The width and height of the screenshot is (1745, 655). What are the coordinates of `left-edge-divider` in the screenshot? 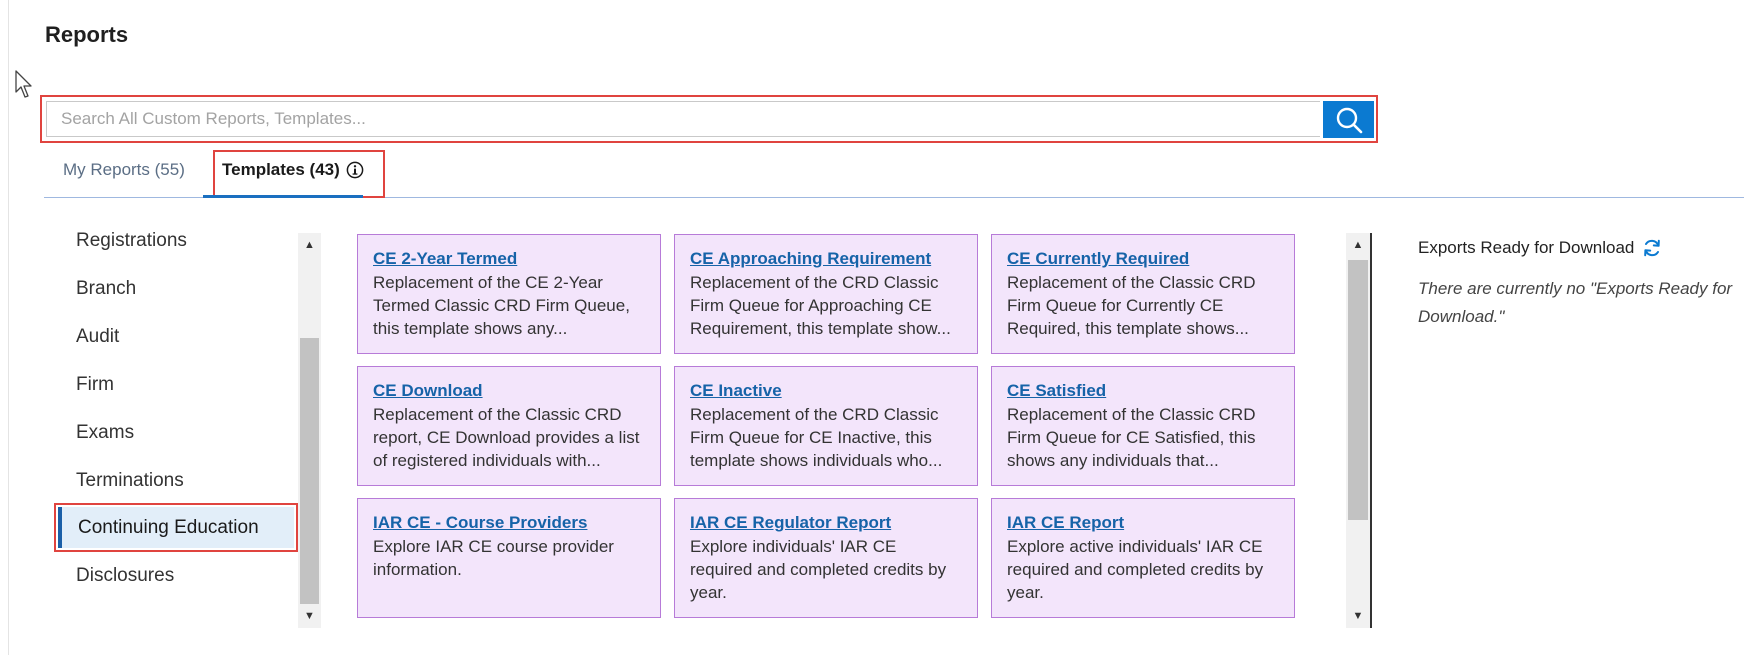 It's located at (8, 327).